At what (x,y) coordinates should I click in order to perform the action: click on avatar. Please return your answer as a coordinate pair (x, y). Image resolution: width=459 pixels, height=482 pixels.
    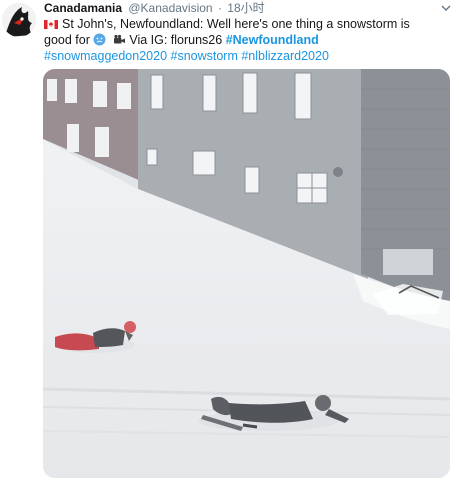
    Looking at the image, I should click on (19, 20).